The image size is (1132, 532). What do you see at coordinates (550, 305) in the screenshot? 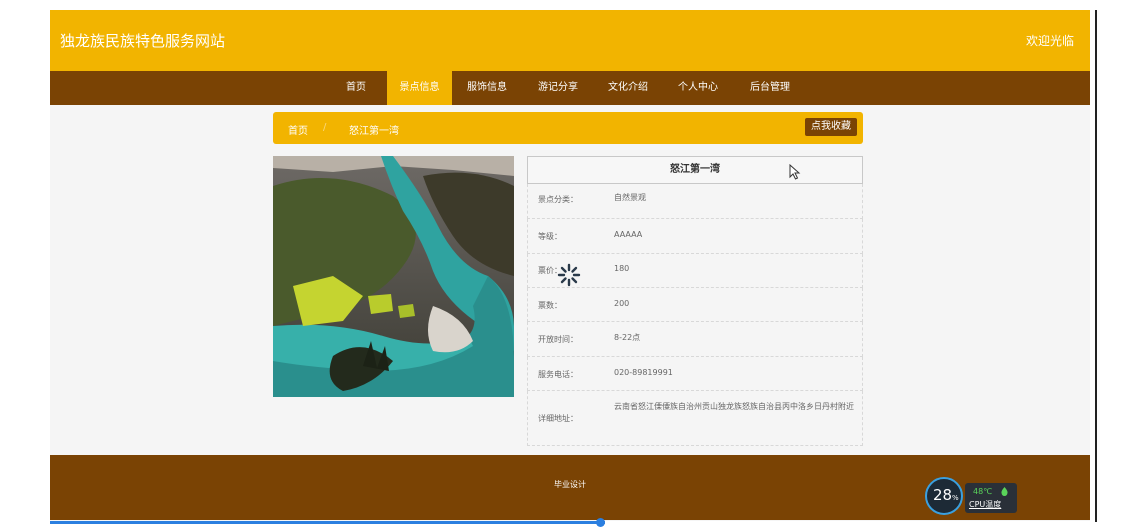
I see `detail-label: 票数：` at bounding box center [550, 305].